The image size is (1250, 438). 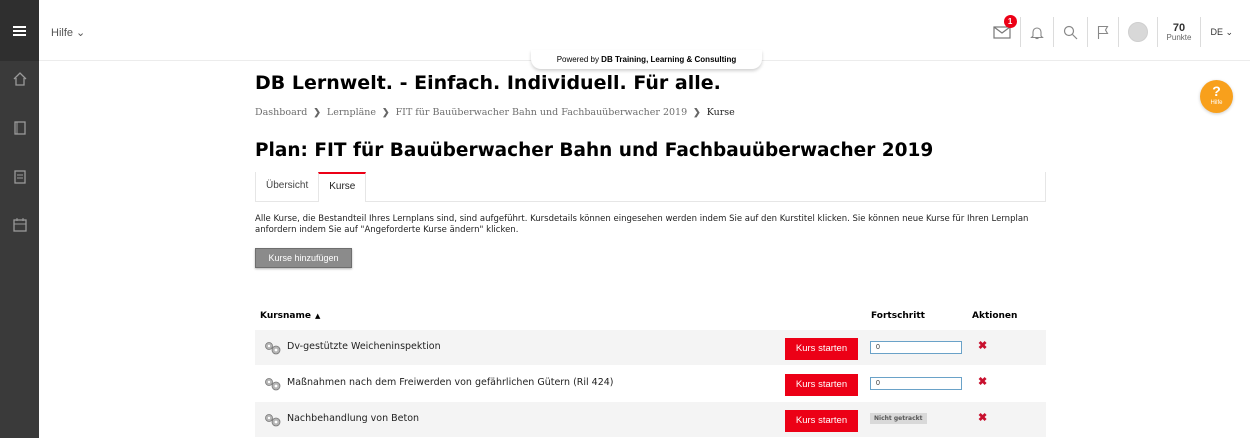 I want to click on book-icon, so click(x=20, y=128).